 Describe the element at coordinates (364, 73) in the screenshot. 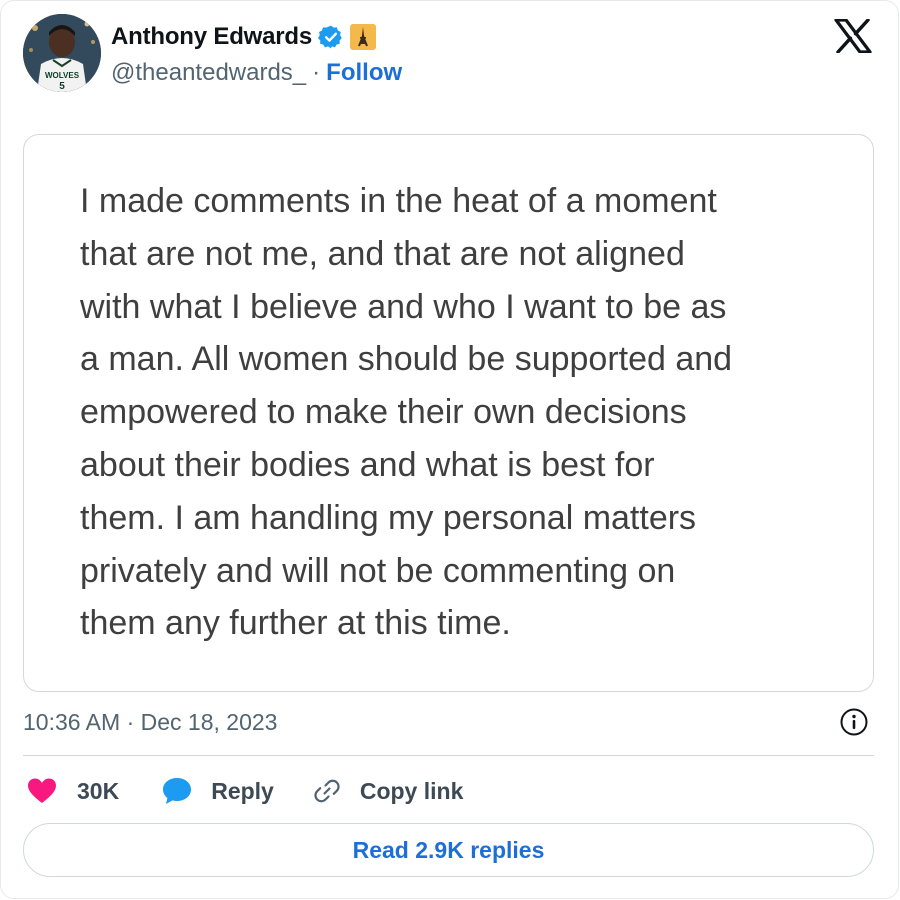

I see `follow-button: Follow` at that location.